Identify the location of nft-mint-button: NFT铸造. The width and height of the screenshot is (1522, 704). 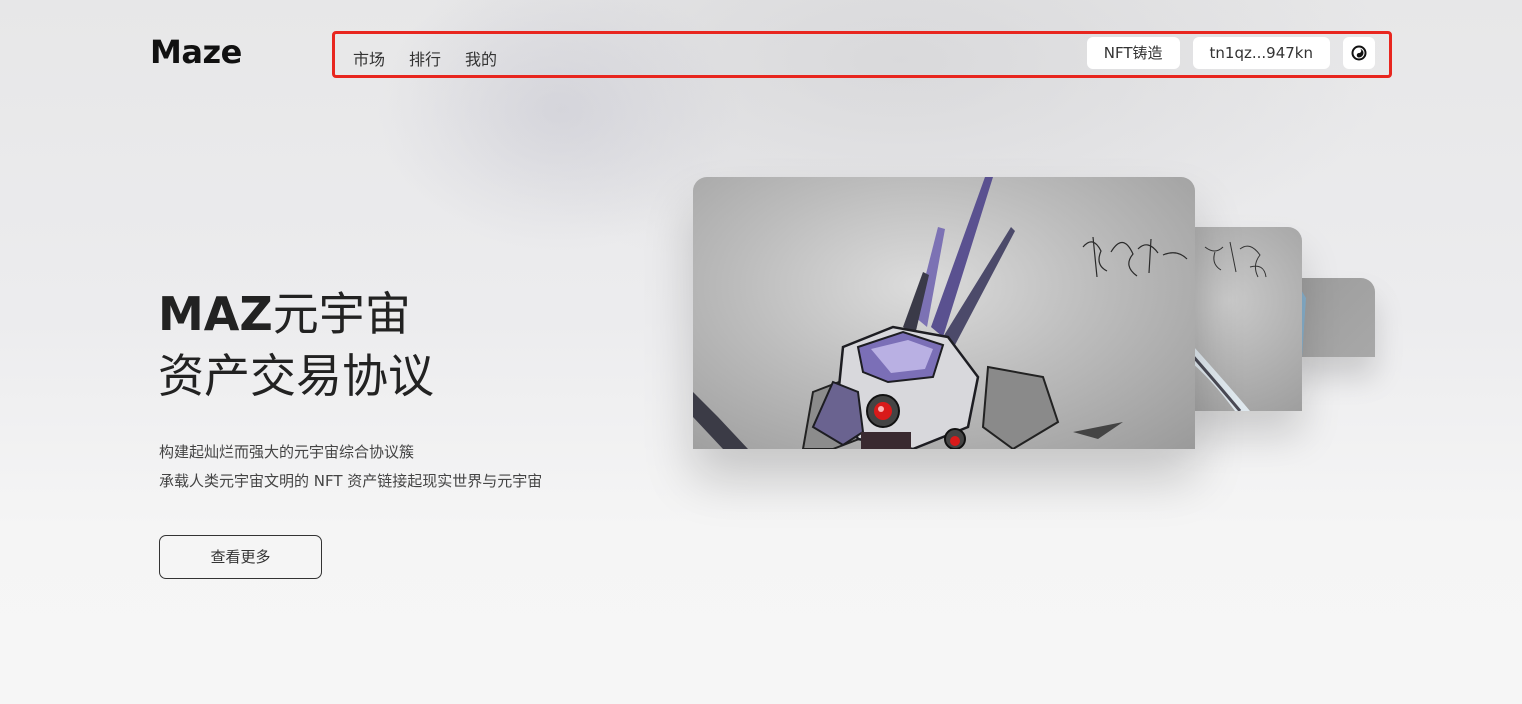
(1133, 53).